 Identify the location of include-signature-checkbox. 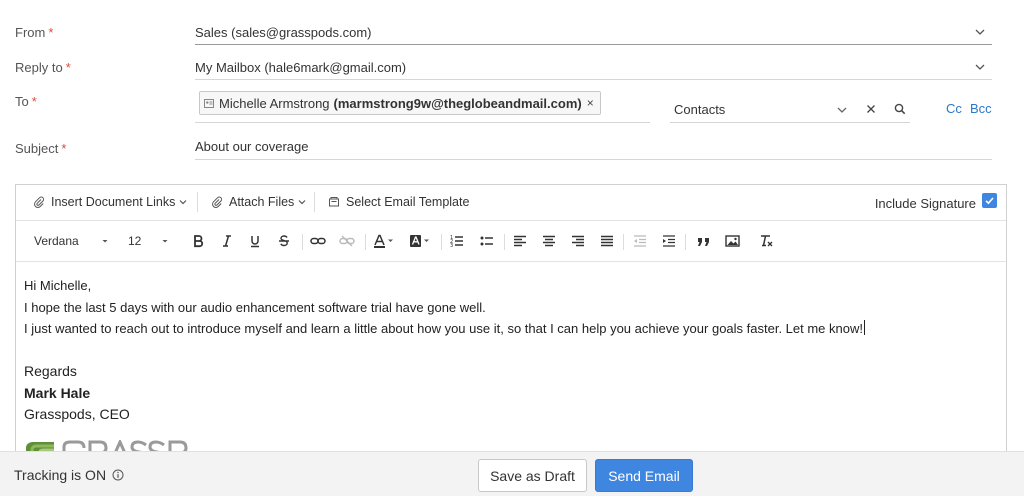
(989, 200).